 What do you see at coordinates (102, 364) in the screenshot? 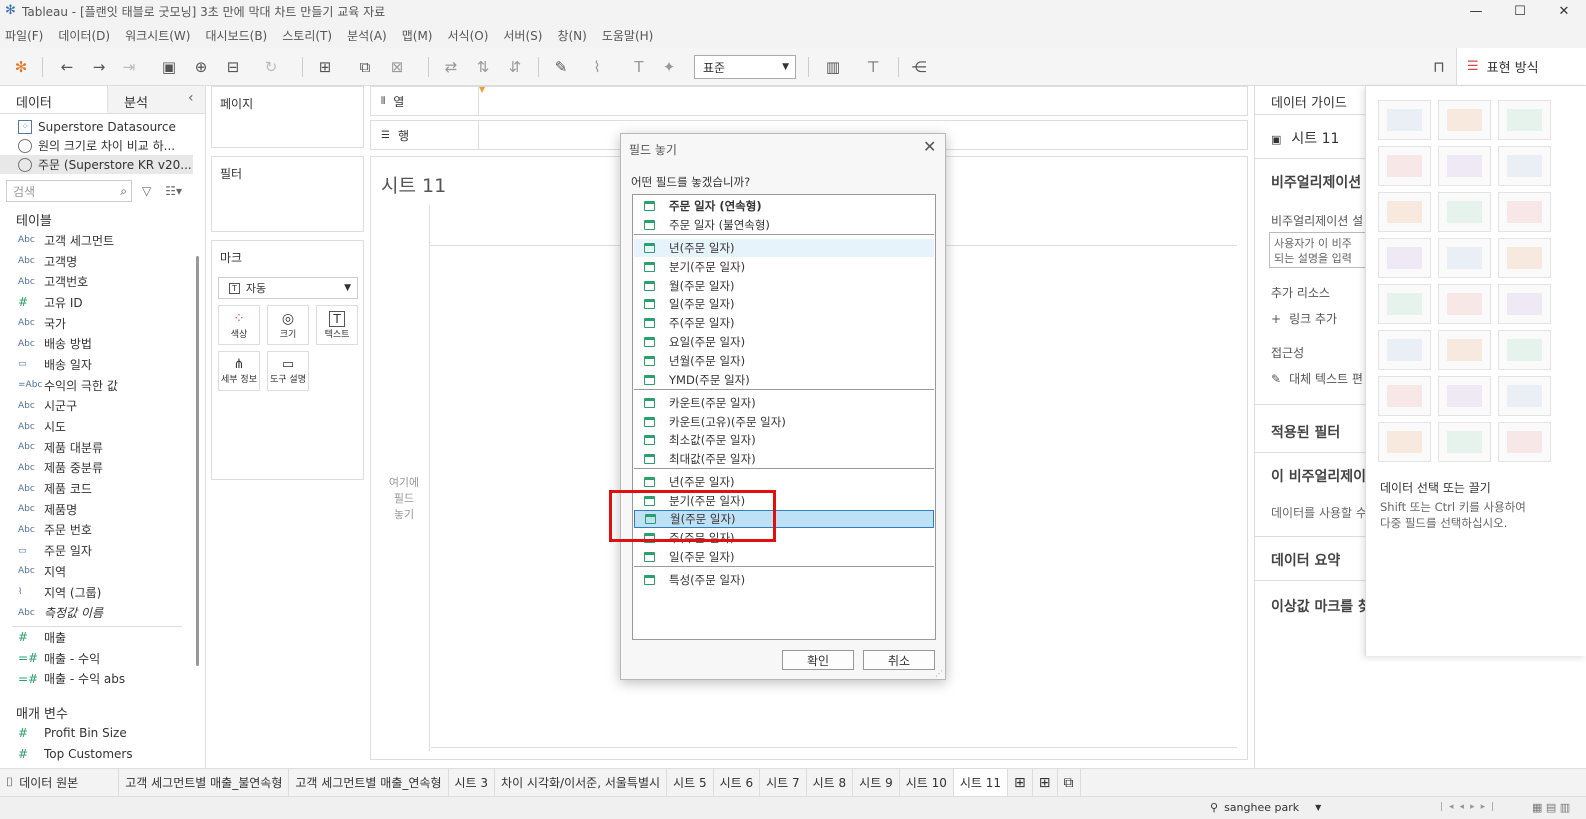
I see `field-item: ▭ 배송 일자` at bounding box center [102, 364].